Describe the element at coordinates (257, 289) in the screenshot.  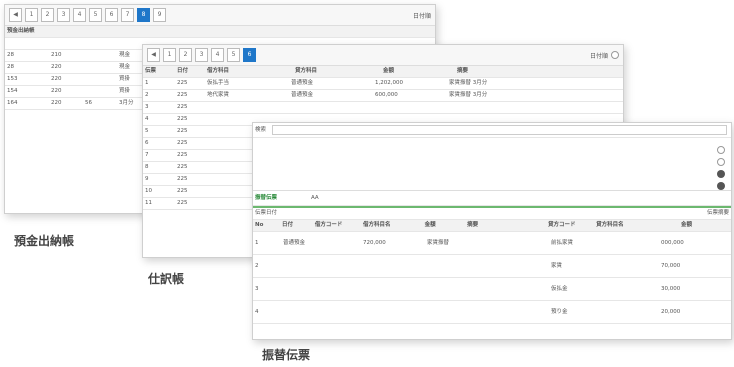
I see `cell: 3` at that location.